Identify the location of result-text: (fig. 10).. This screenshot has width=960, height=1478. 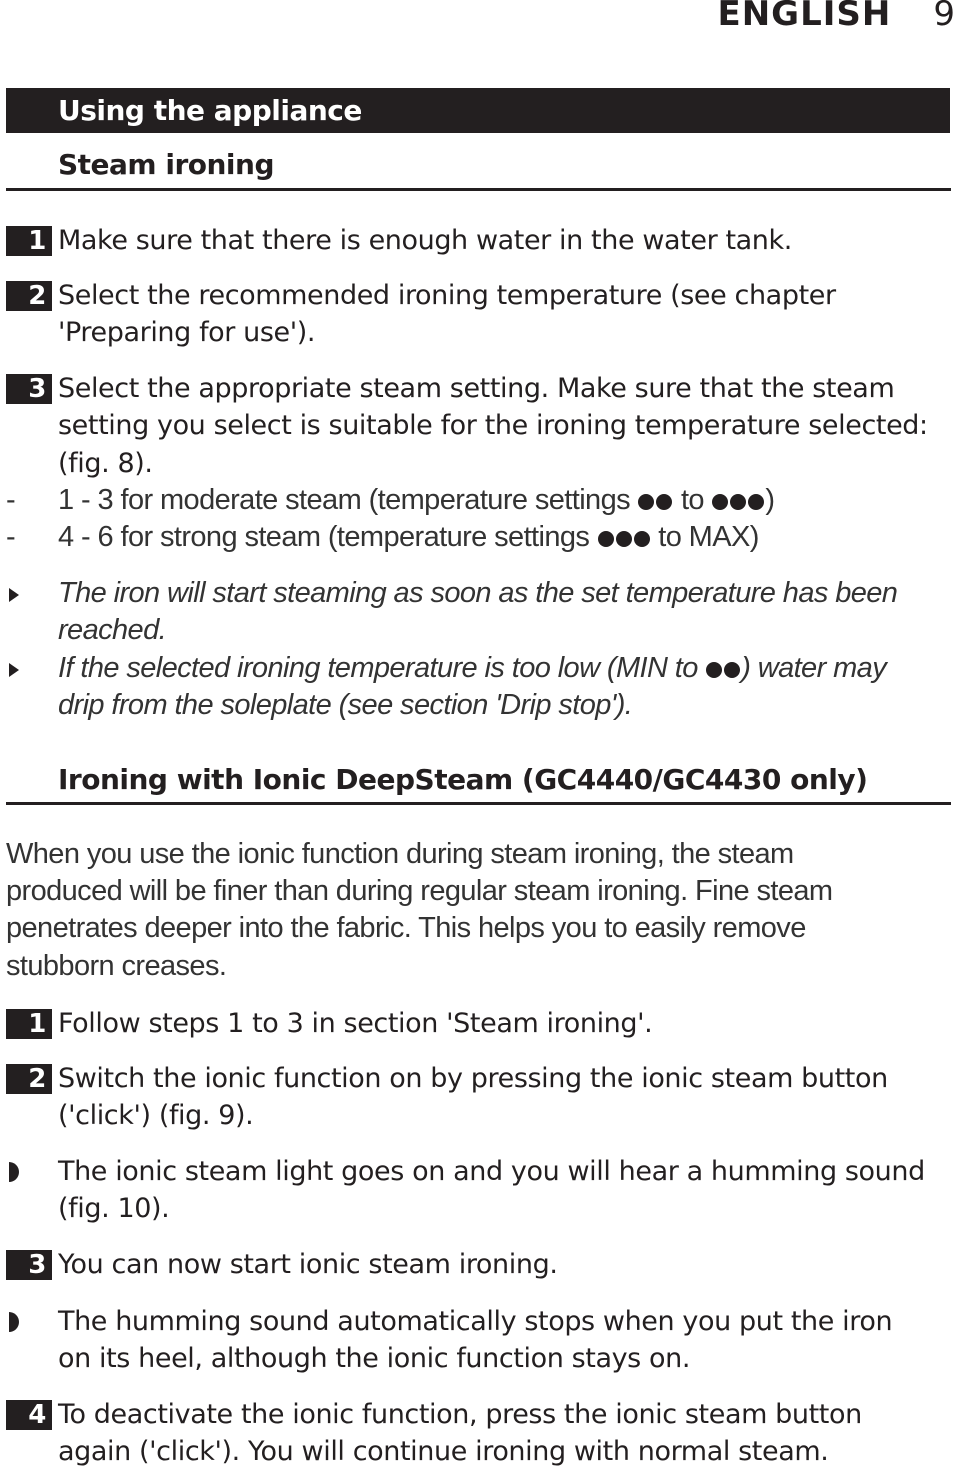
(114, 1208).